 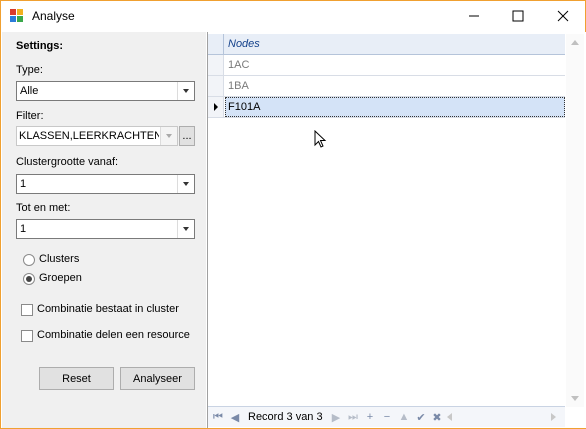 What do you see at coordinates (353, 417) in the screenshot?
I see `nav-last-icon: ⏭` at bounding box center [353, 417].